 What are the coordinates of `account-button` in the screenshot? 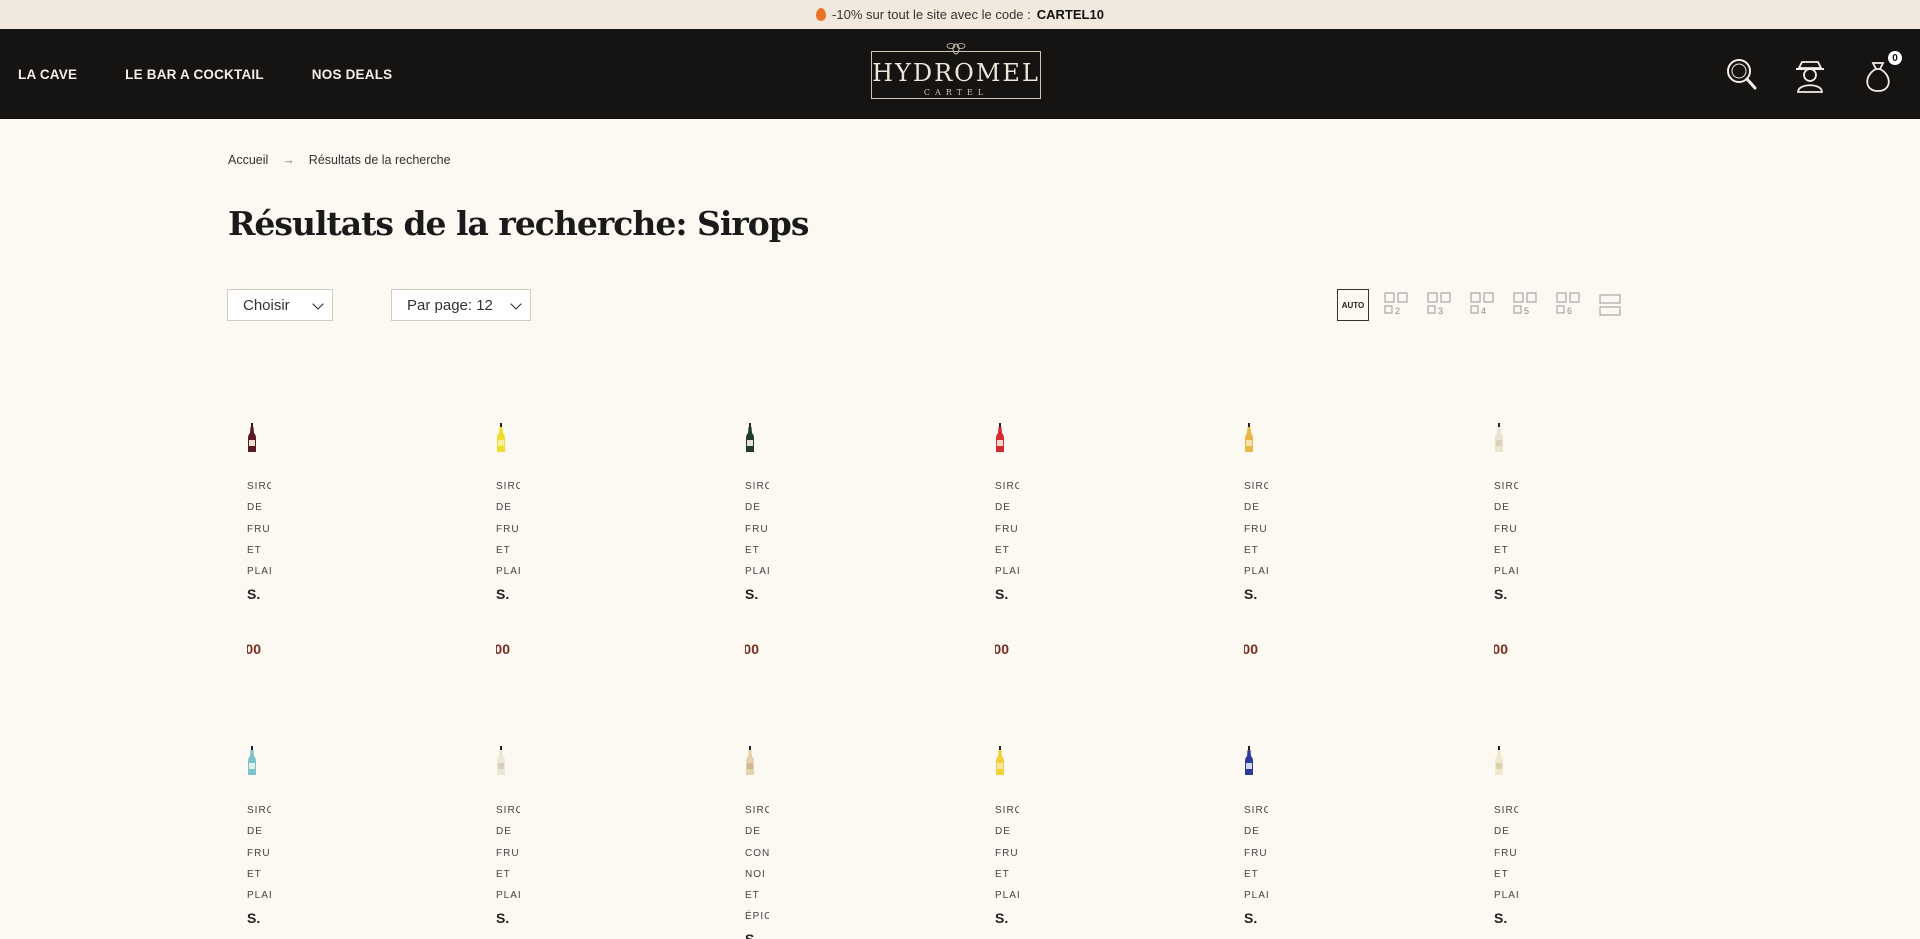 It's located at (1810, 75).